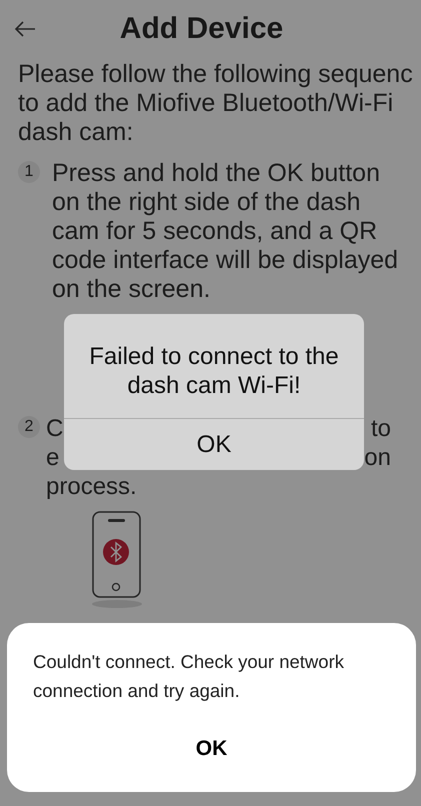  Describe the element at coordinates (380, 428) in the screenshot. I see `step-text: to` at that location.